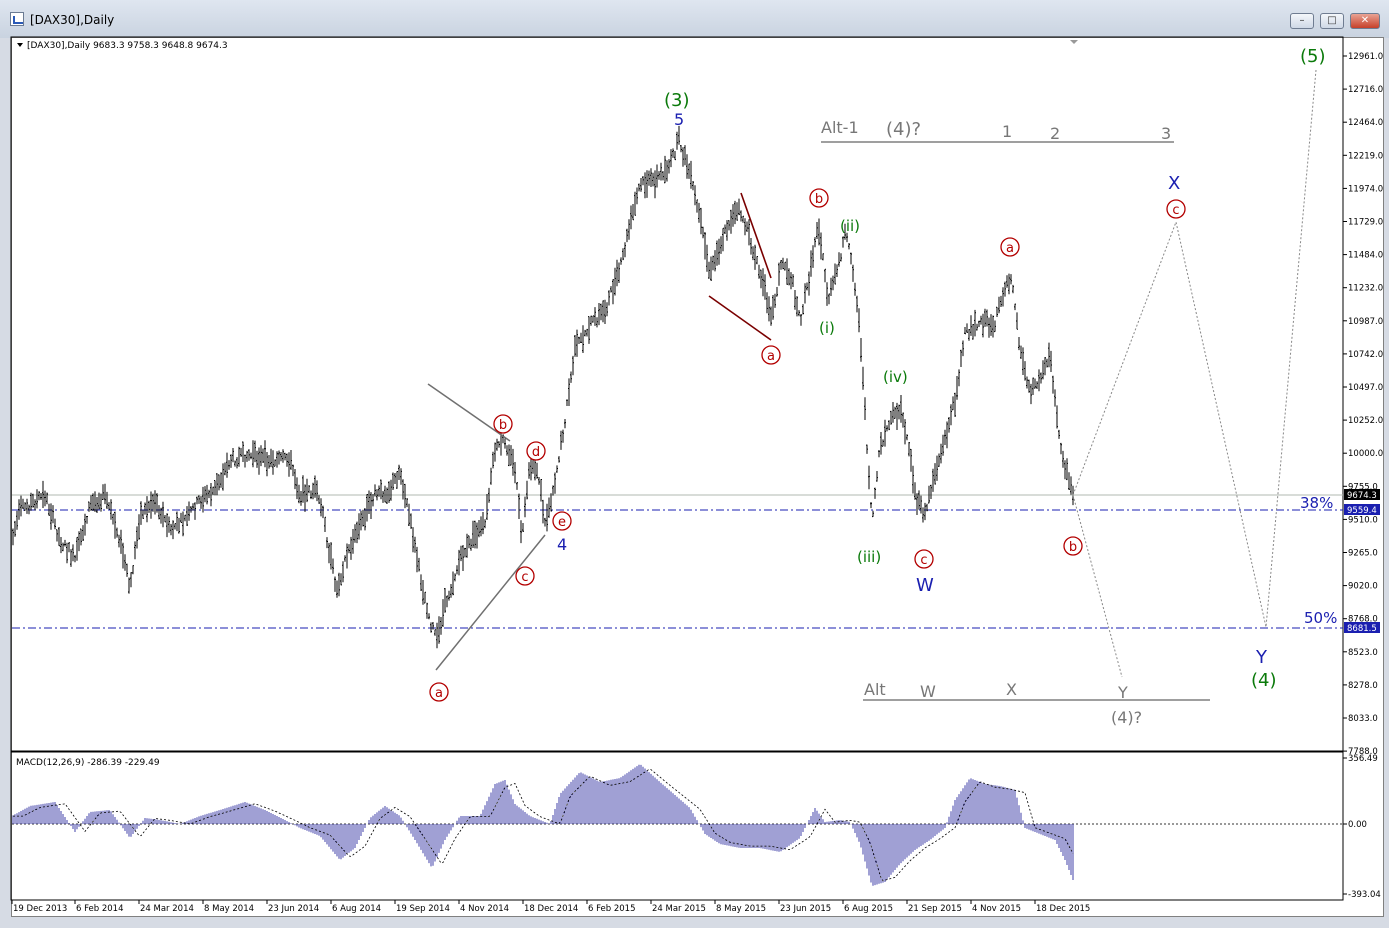 This screenshot has height=928, width=1389. I want to click on wave-5-label: (5), so click(1313, 56).